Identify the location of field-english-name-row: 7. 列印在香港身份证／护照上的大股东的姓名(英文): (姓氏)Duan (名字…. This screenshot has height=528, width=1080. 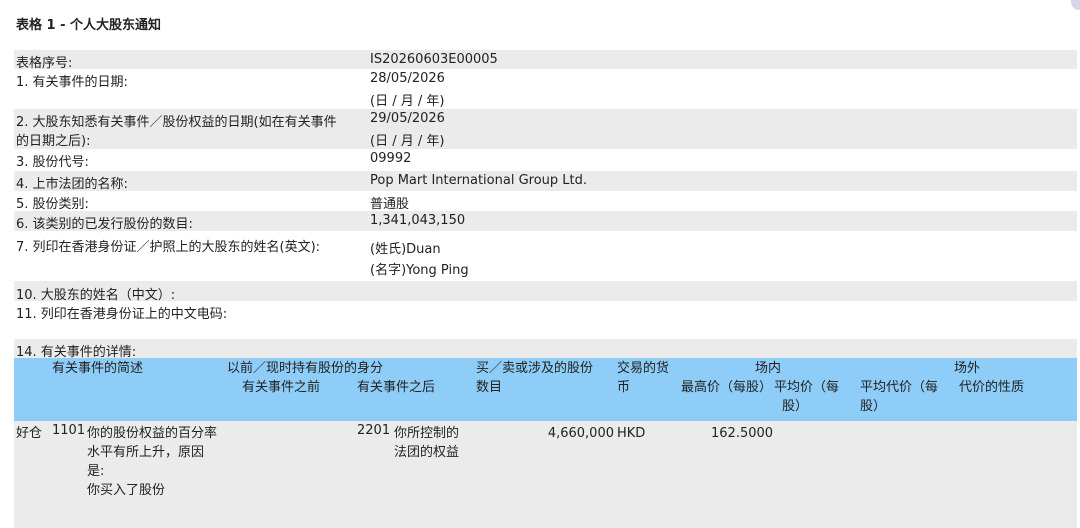
(545, 257).